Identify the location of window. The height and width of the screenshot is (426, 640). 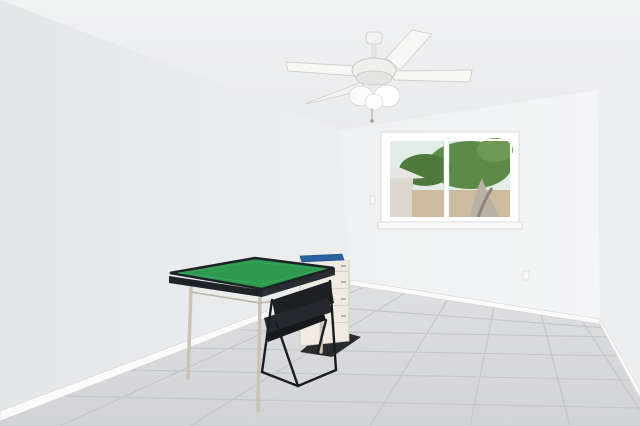
(450, 180).